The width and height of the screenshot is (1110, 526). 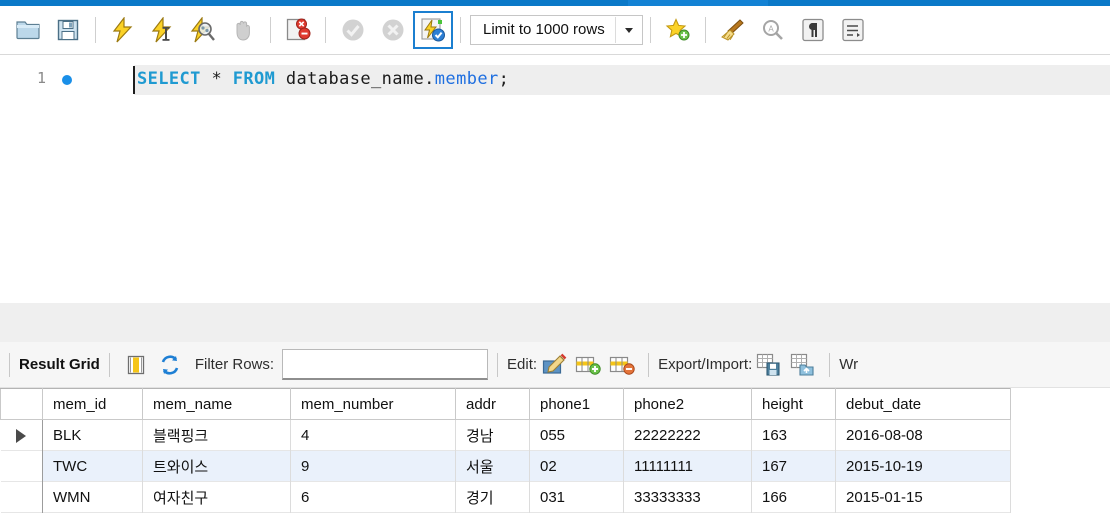 What do you see at coordinates (628, 30) in the screenshot?
I see `chevron-down-icon` at bounding box center [628, 30].